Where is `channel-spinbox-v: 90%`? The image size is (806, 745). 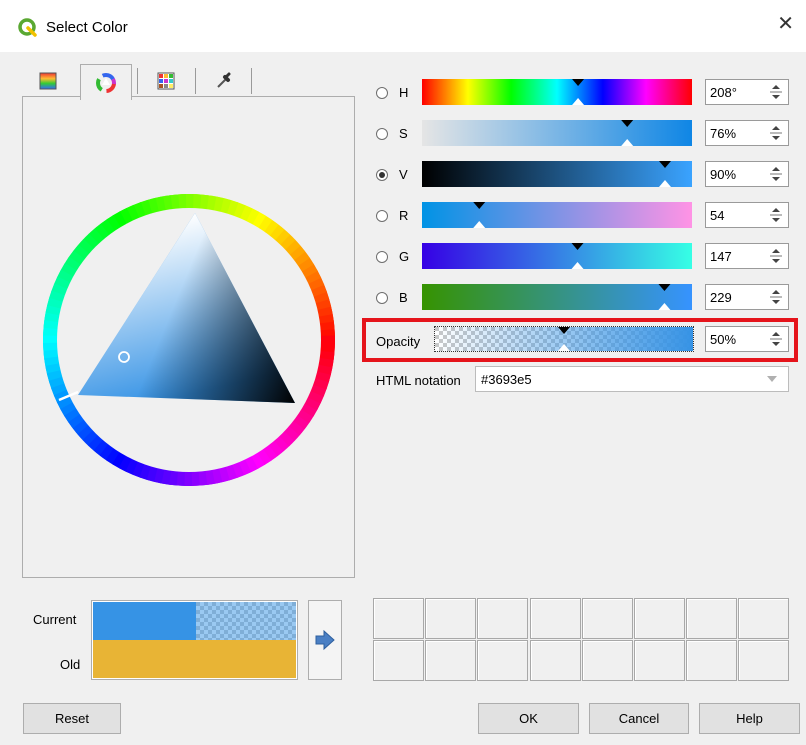
channel-spinbox-v: 90% is located at coordinates (747, 174).